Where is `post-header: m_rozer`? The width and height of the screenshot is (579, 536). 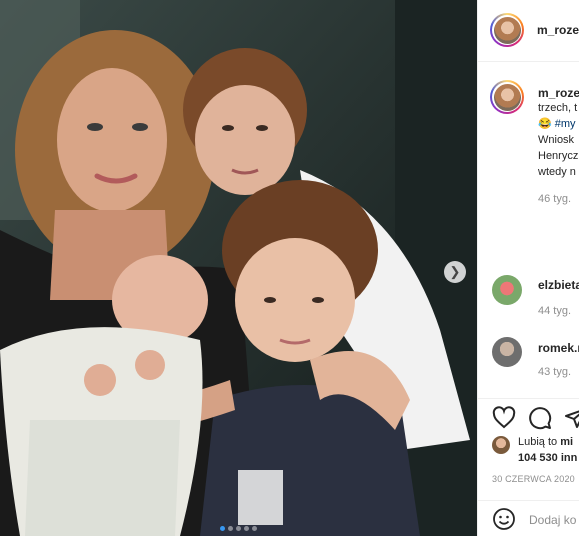 post-header: m_rozer is located at coordinates (528, 31).